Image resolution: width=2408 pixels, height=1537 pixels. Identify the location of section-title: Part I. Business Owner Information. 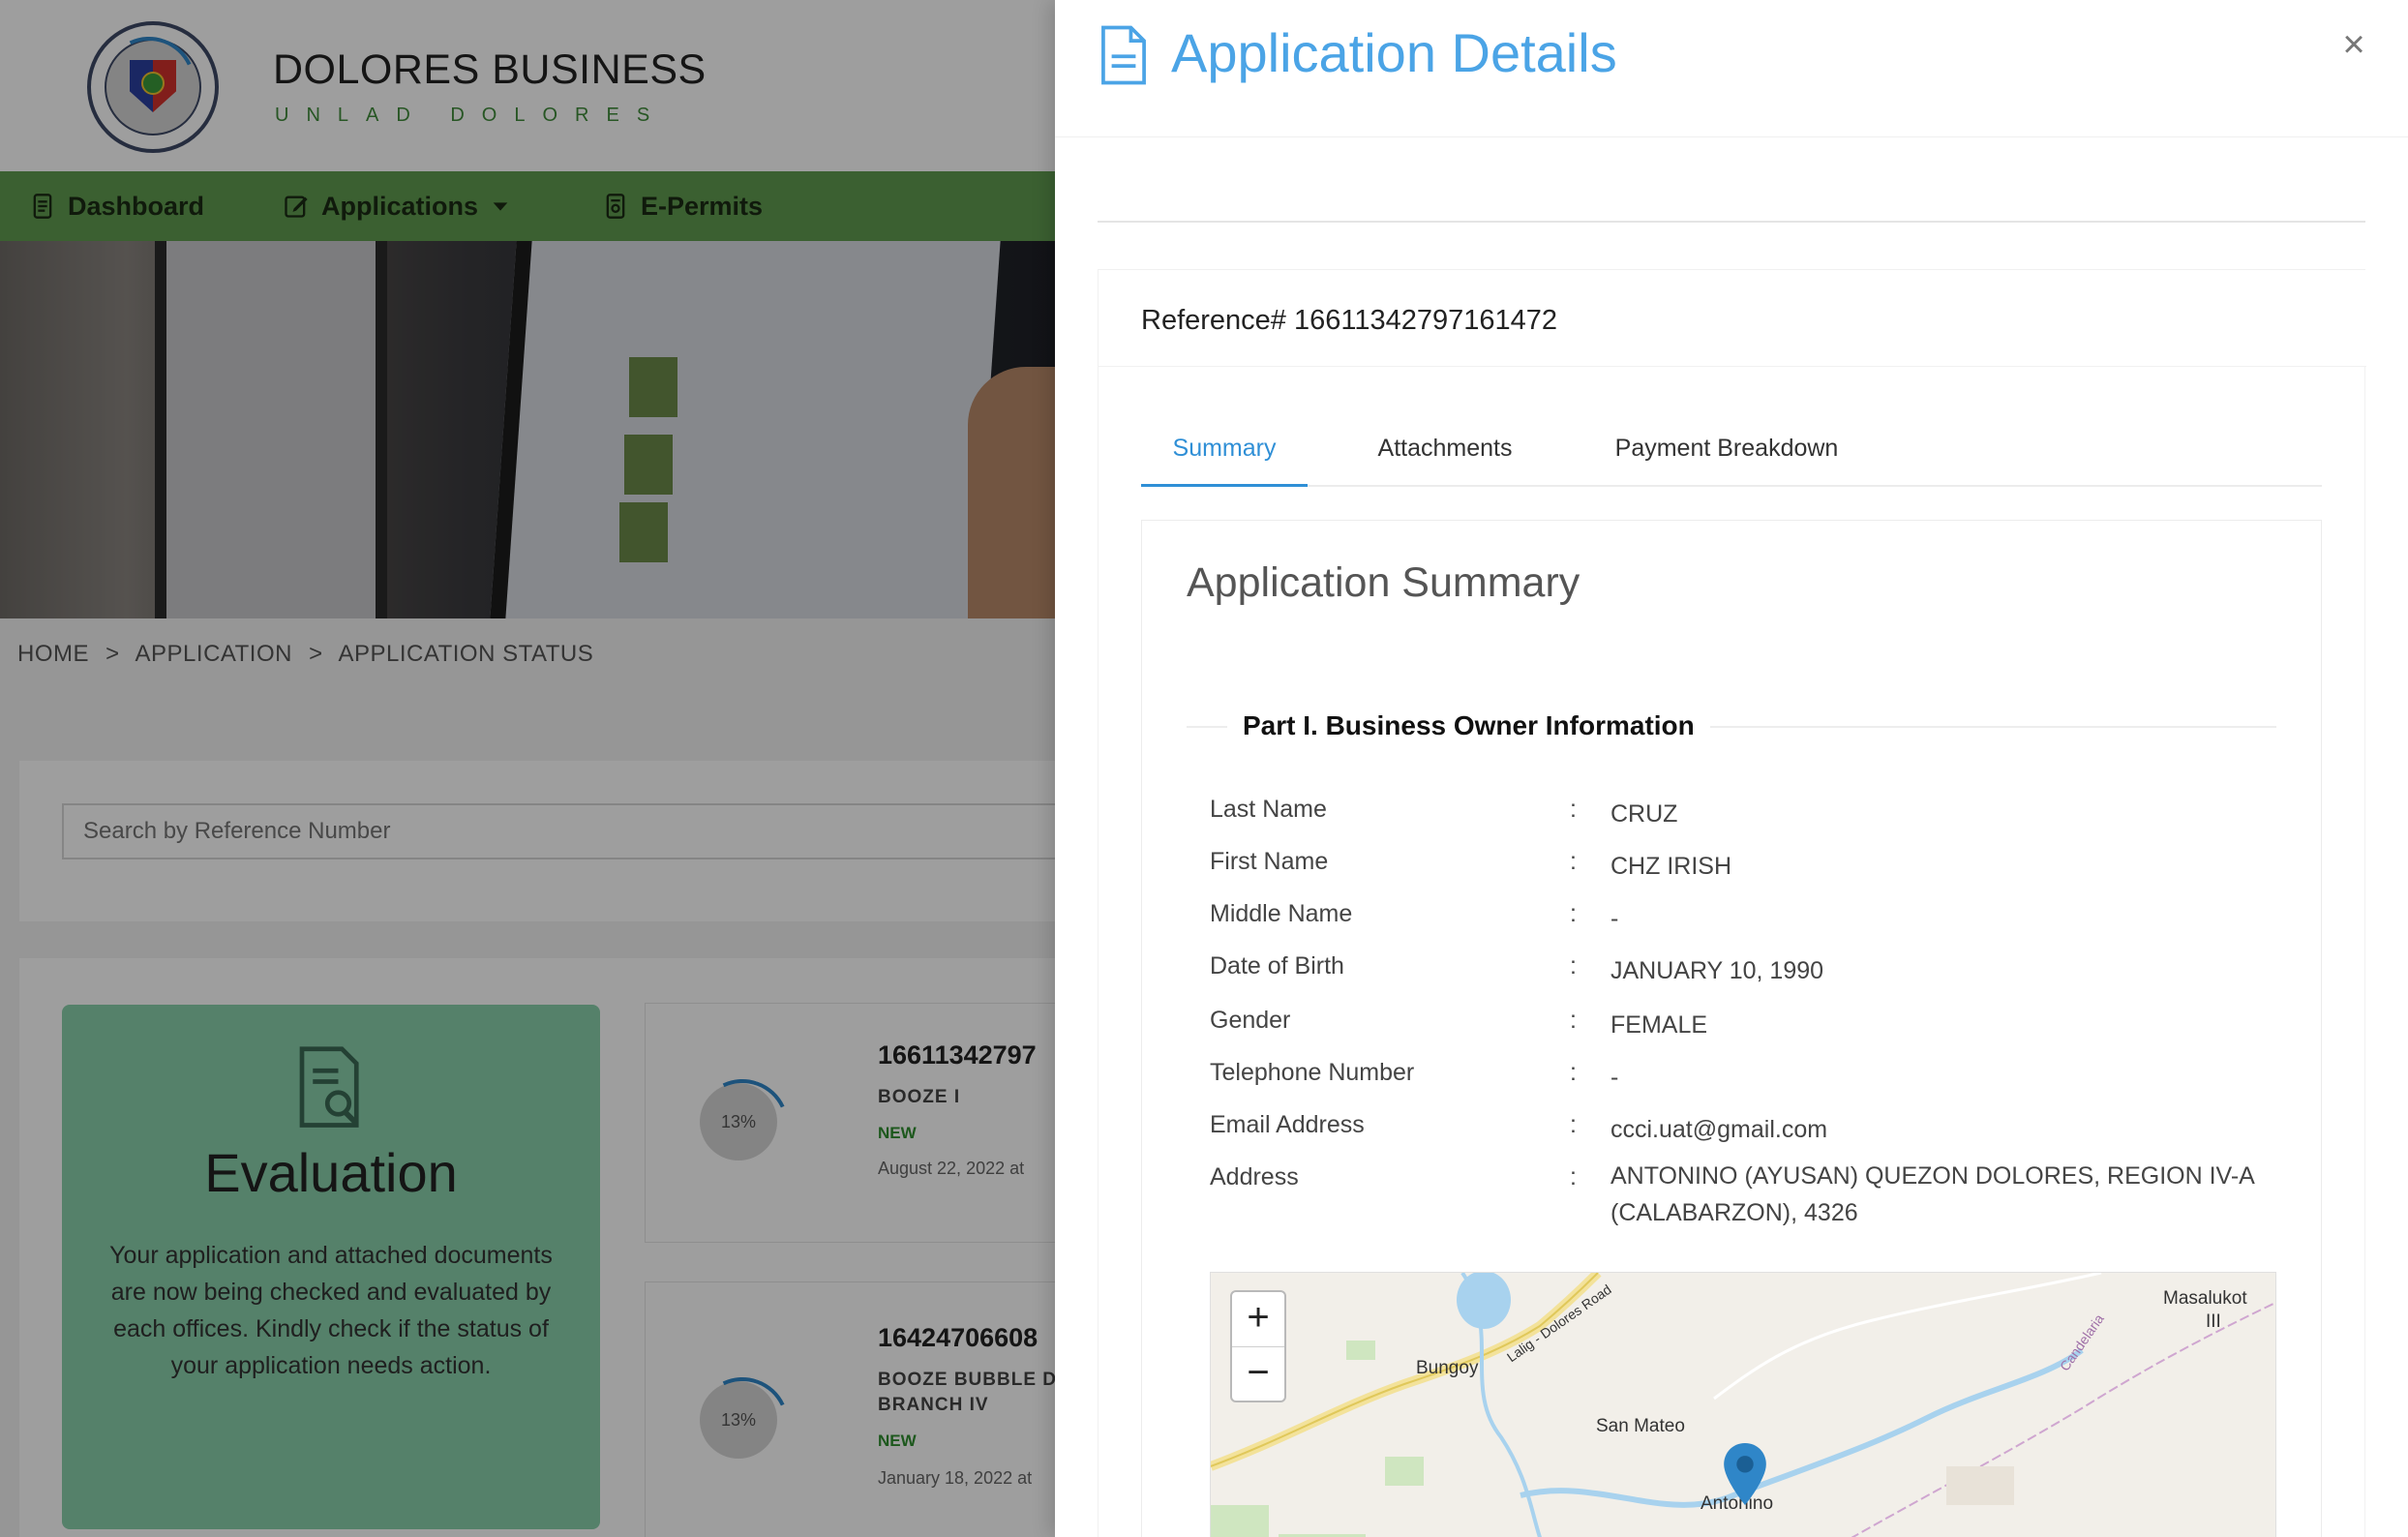
(1468, 726).